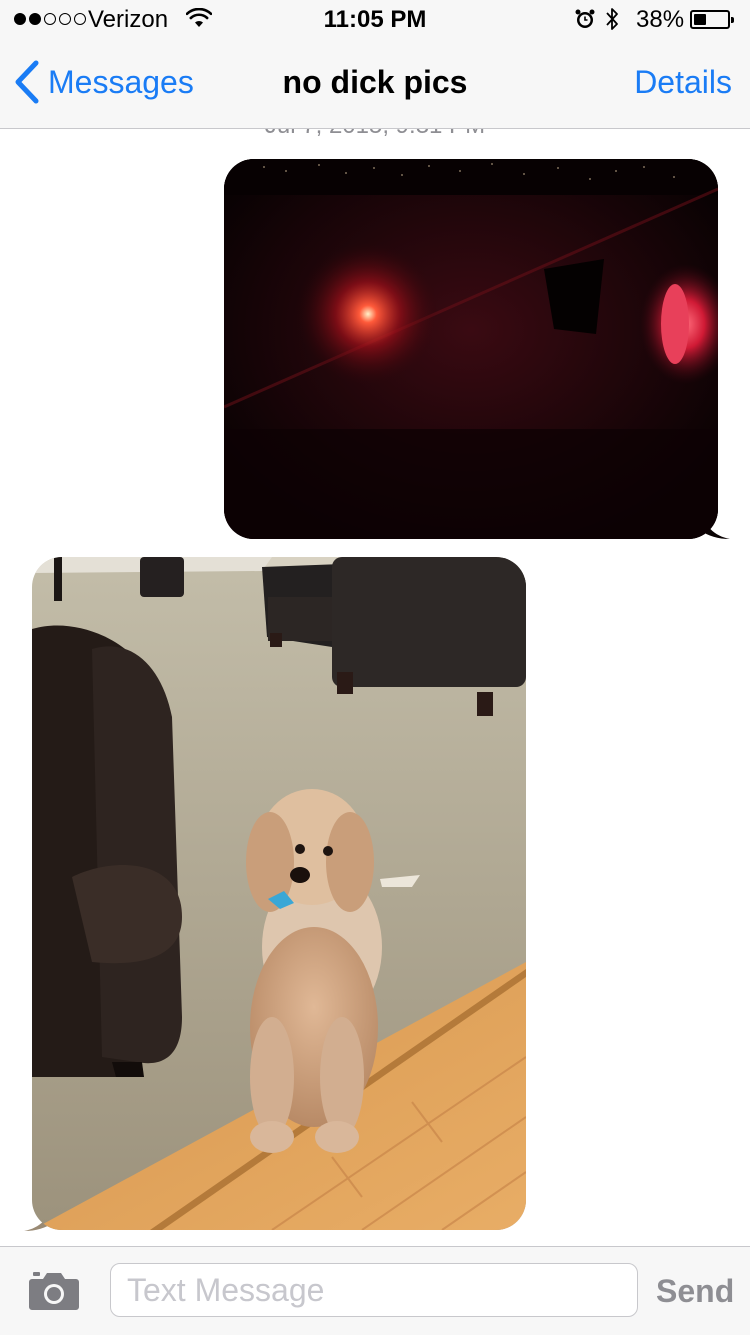 The height and width of the screenshot is (1335, 750). What do you see at coordinates (375, 84) in the screenshot?
I see `navigation-bar: Messages no dick pics Details` at bounding box center [375, 84].